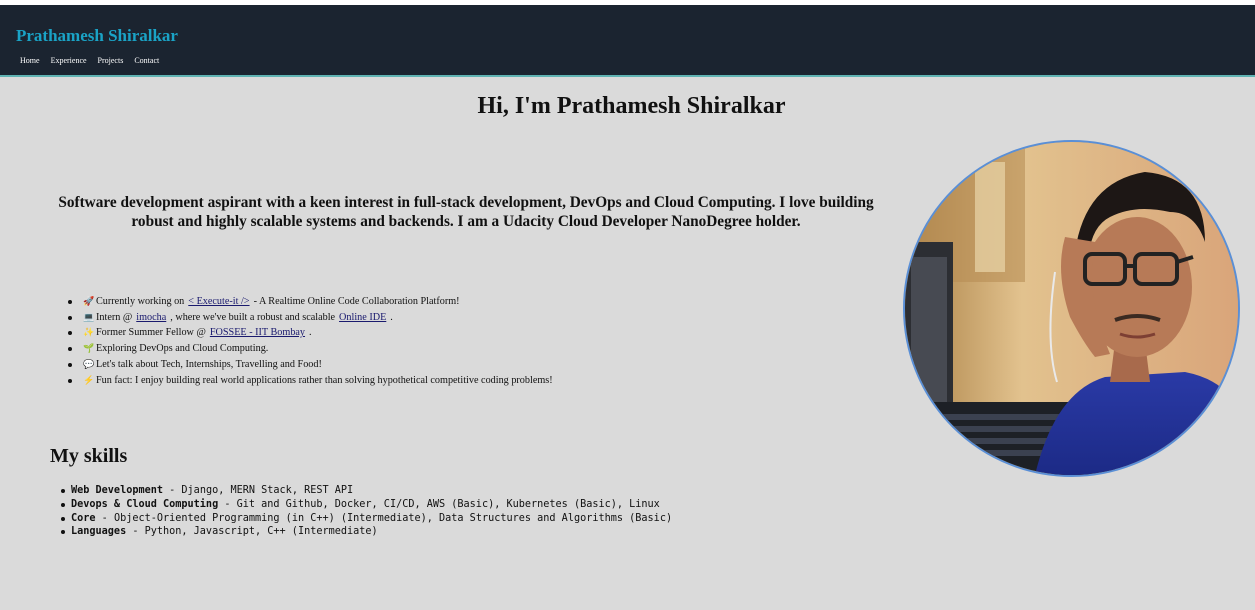  Describe the element at coordinates (97, 36) in the screenshot. I see `brand-name: Prathamesh Shiralkar` at that location.